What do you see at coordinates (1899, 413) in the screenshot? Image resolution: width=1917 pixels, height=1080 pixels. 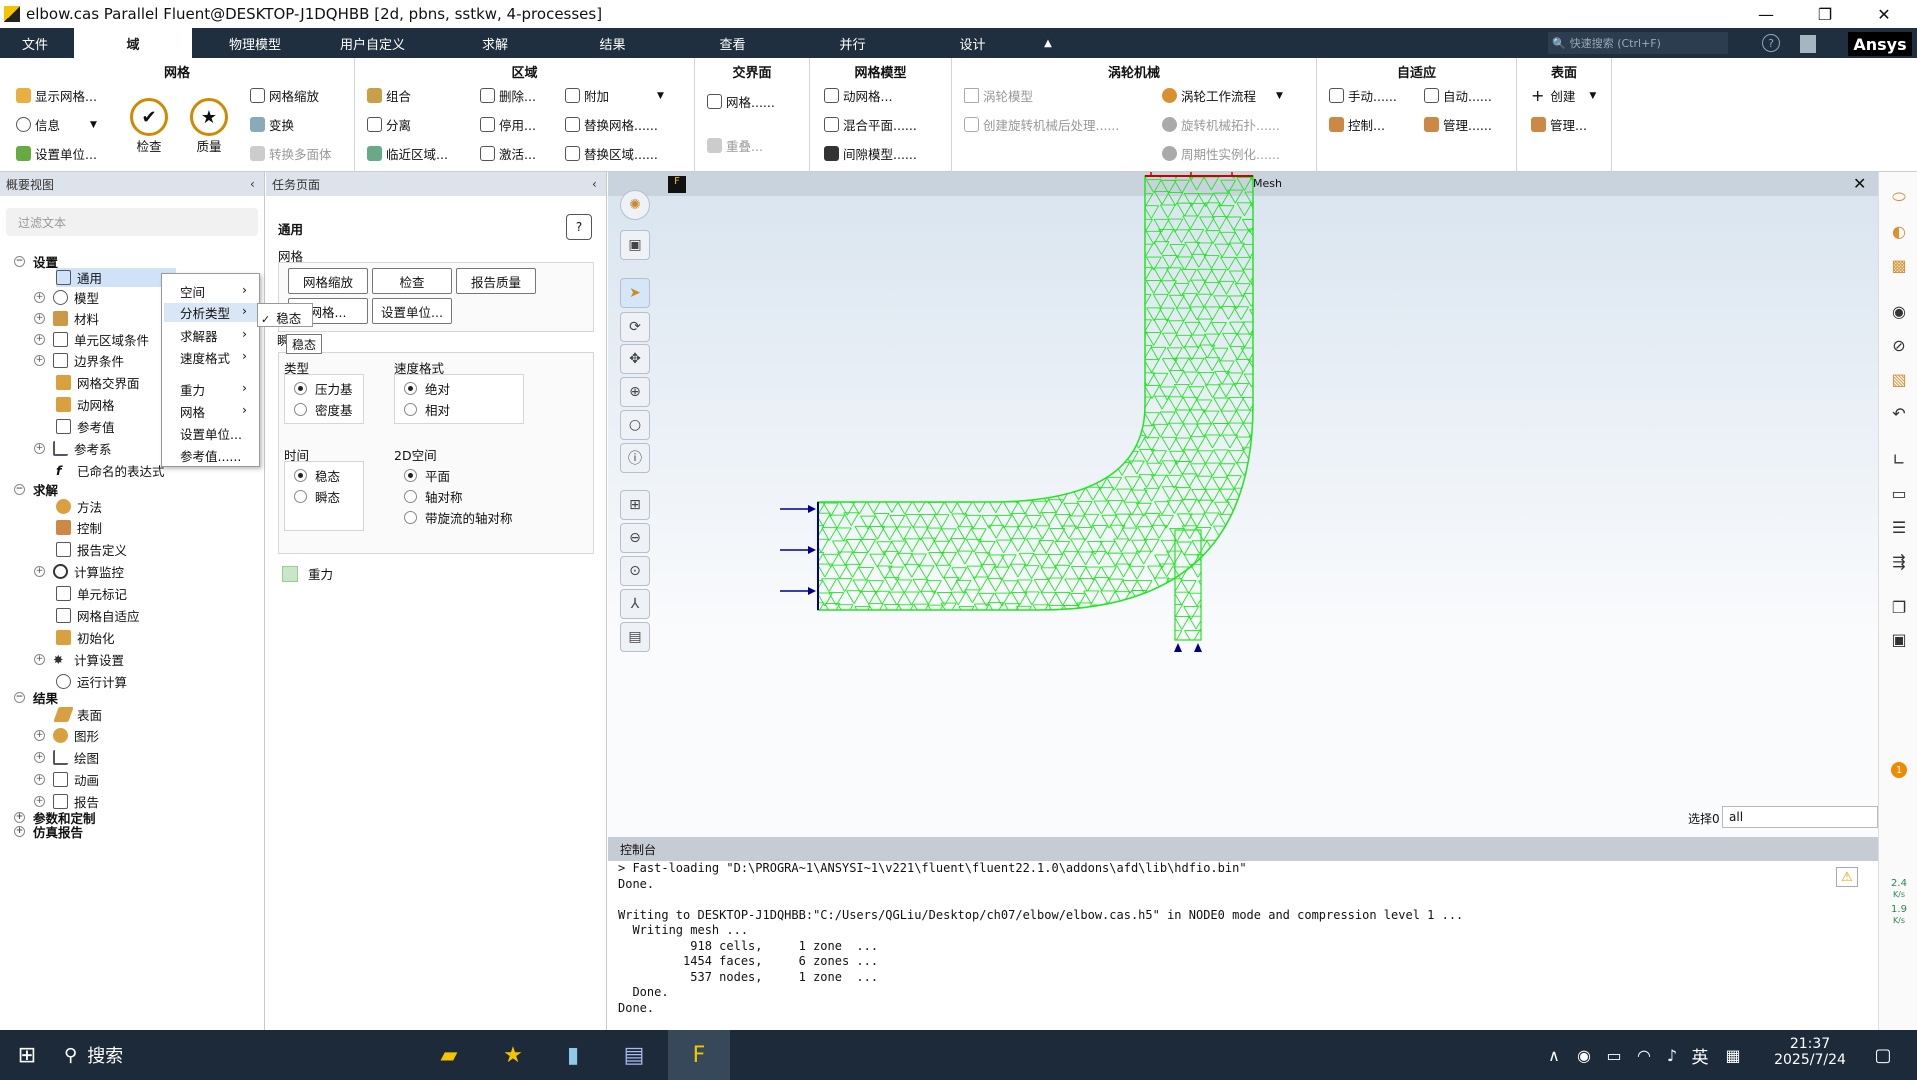 I see `undo-view-icon: ↶` at bounding box center [1899, 413].